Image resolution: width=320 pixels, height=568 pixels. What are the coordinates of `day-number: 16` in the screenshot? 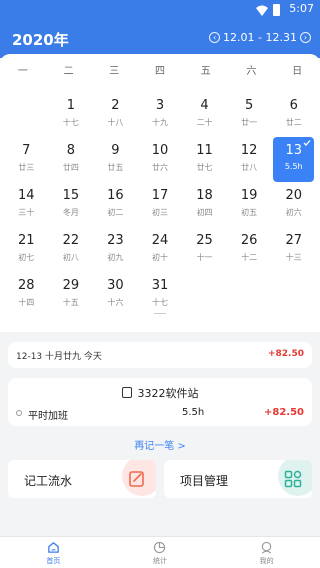 It's located at (115, 195).